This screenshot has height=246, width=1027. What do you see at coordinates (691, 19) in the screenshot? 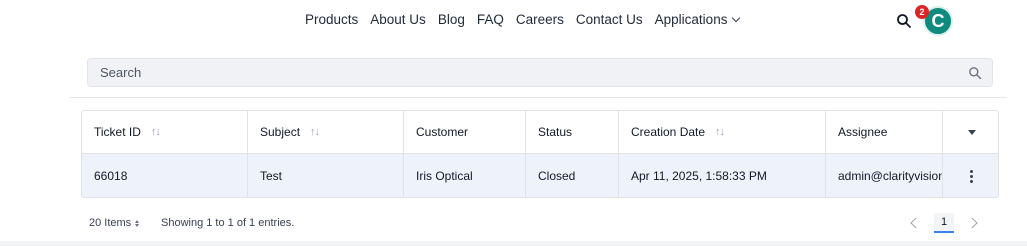
I see `nav-link-applications-label: Applications` at bounding box center [691, 19].